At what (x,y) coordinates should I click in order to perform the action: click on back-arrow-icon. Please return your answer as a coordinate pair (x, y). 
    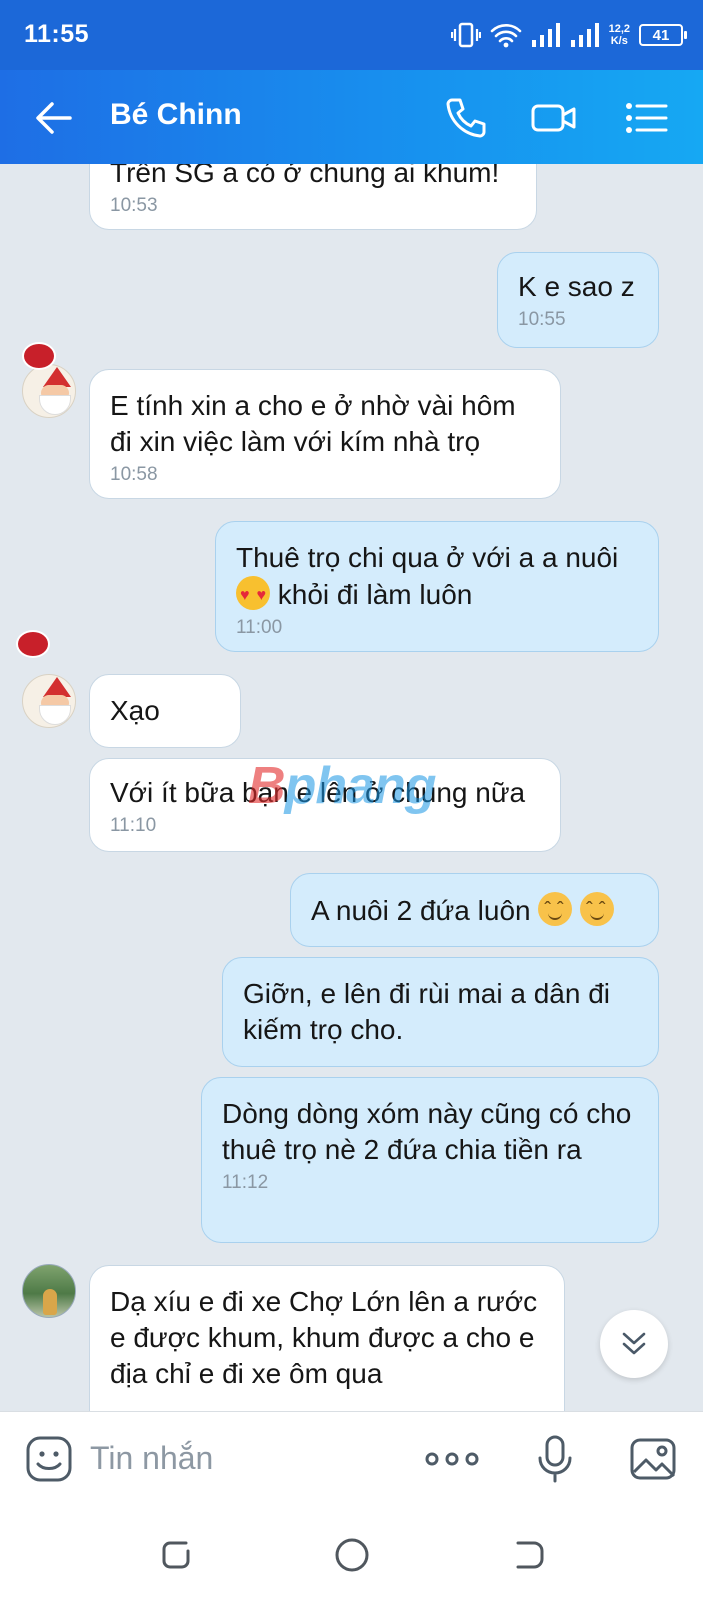
    Looking at the image, I should click on (54, 118).